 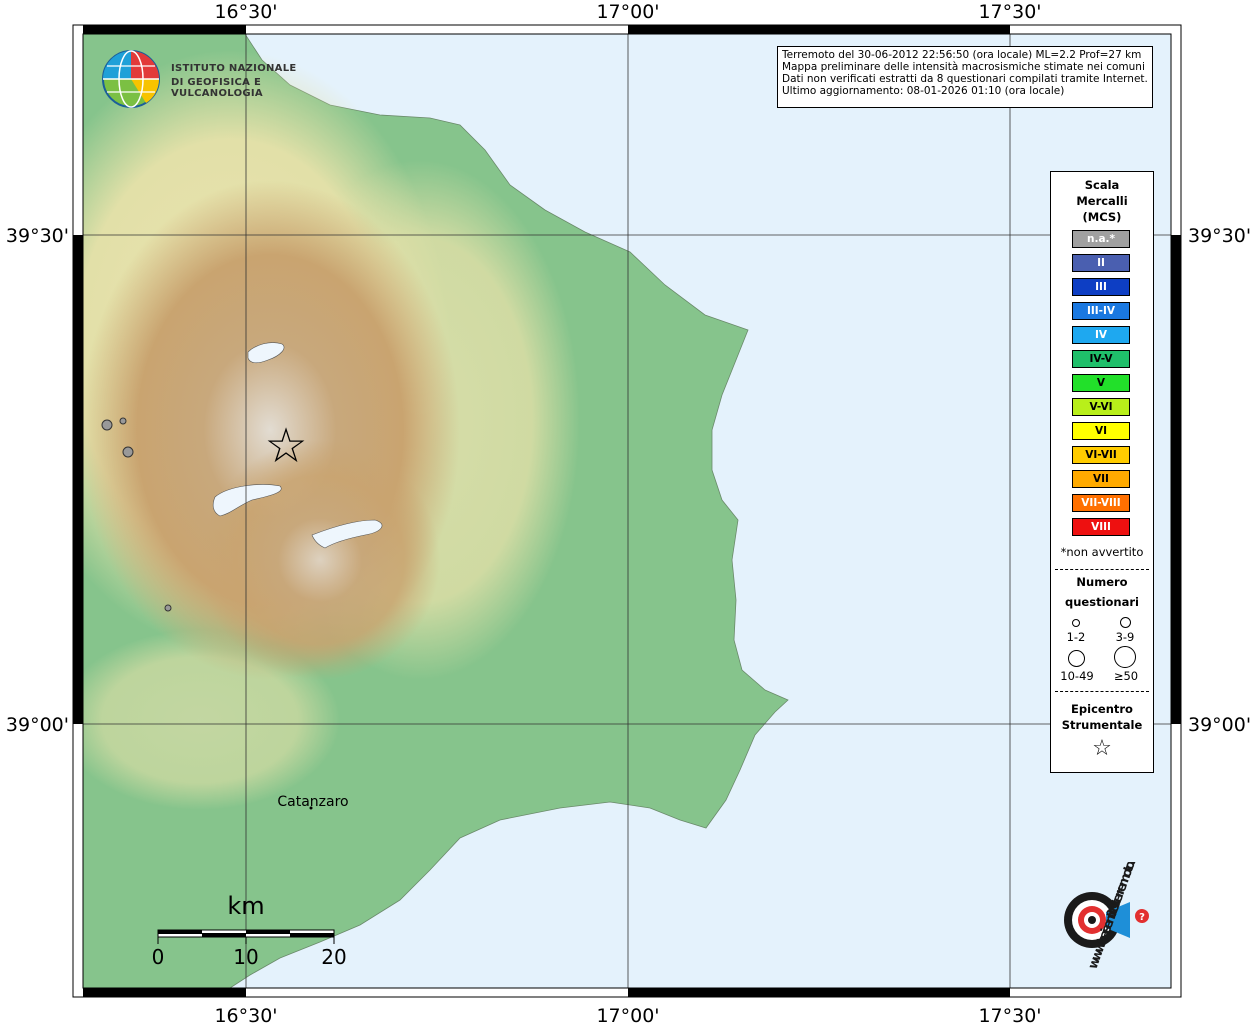 What do you see at coordinates (37, 236) in the screenshot?
I see `lat-label-left-1: 39°30'` at bounding box center [37, 236].